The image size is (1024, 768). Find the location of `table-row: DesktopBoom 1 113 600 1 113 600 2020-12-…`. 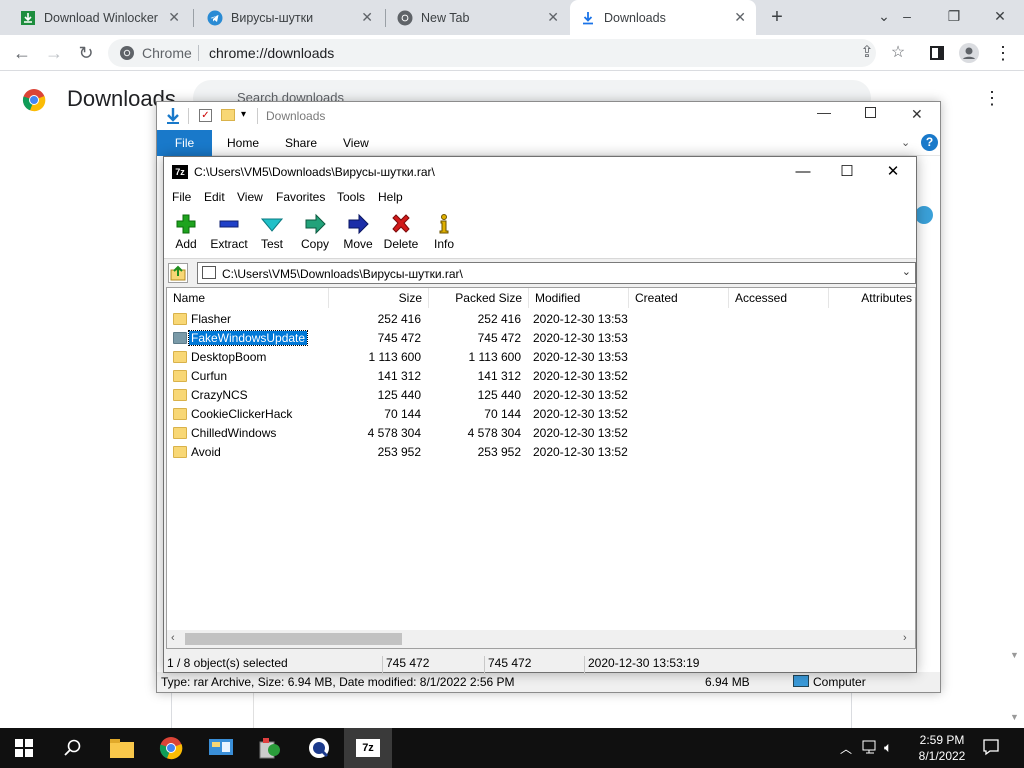

table-row: DesktopBoom 1 113 600 1 113 600 2020-12-… is located at coordinates (541, 357).